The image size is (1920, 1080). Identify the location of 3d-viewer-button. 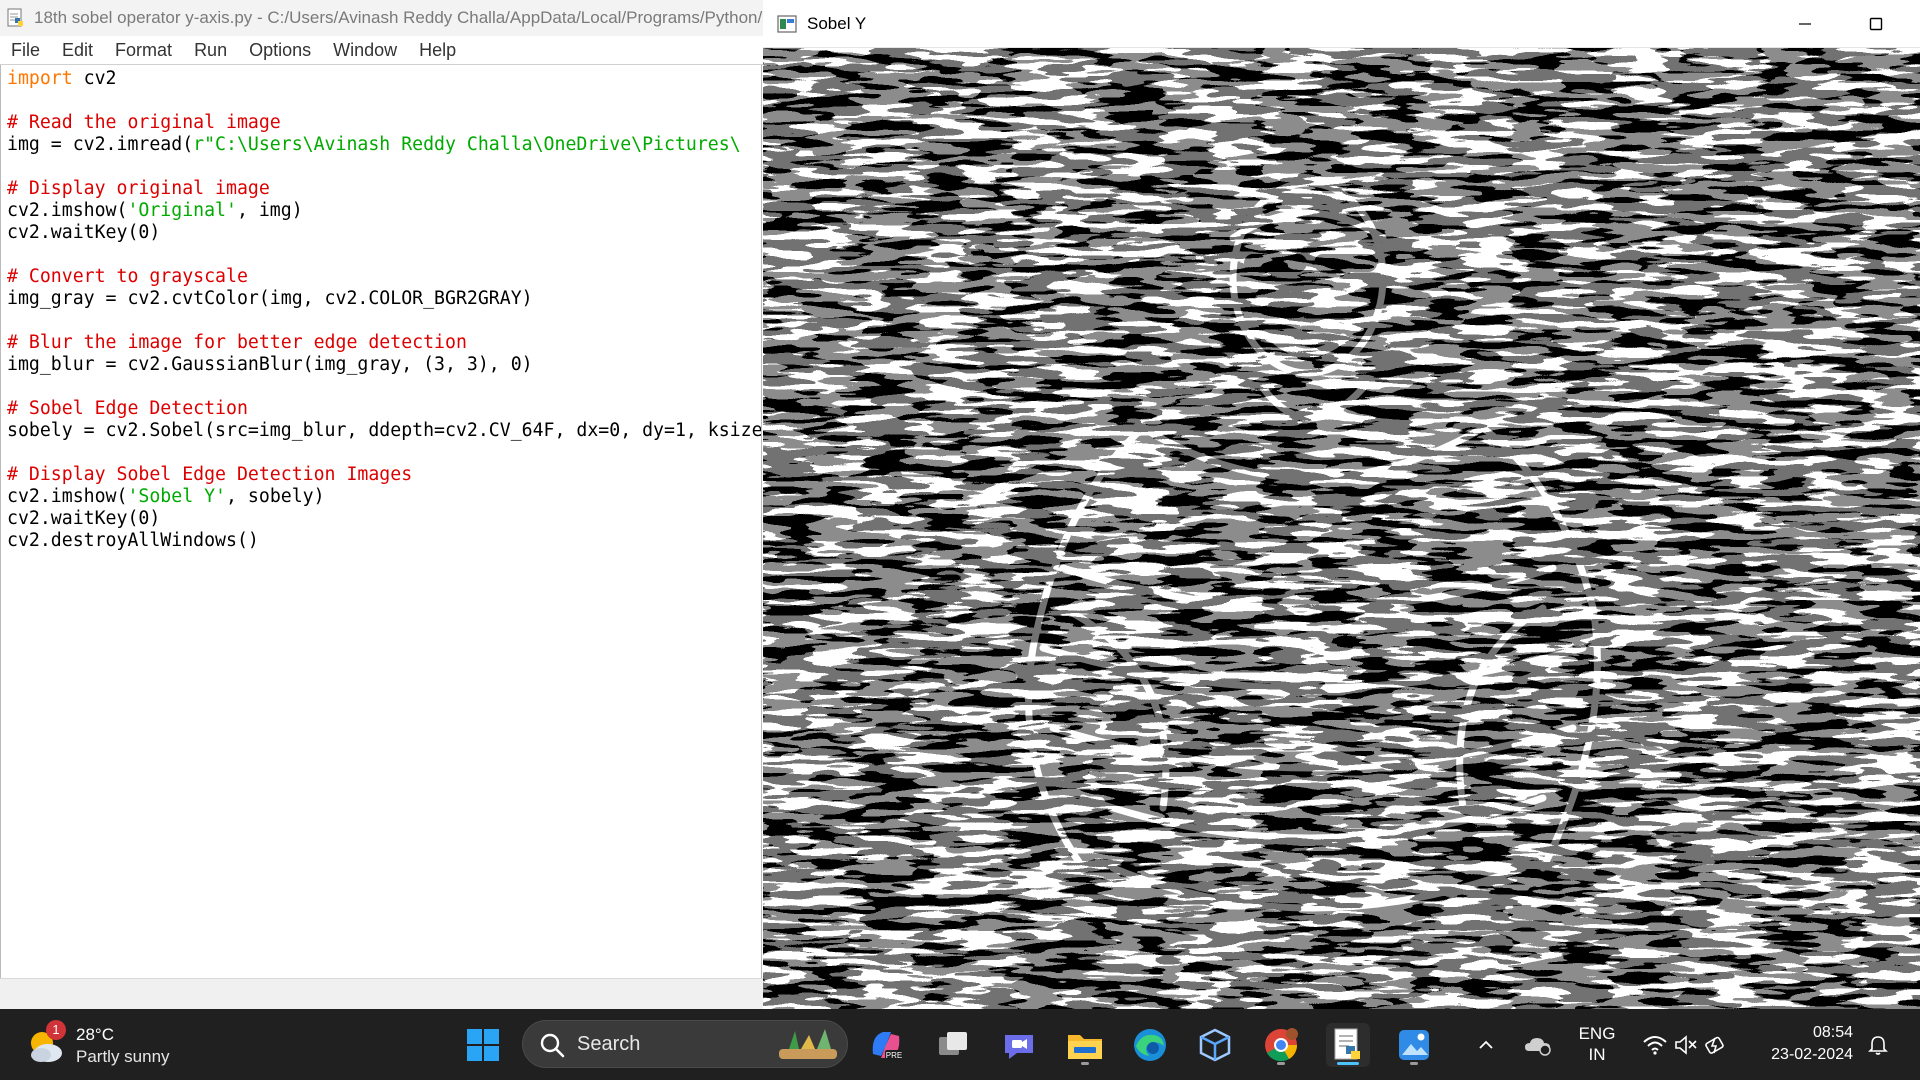
(1215, 1045).